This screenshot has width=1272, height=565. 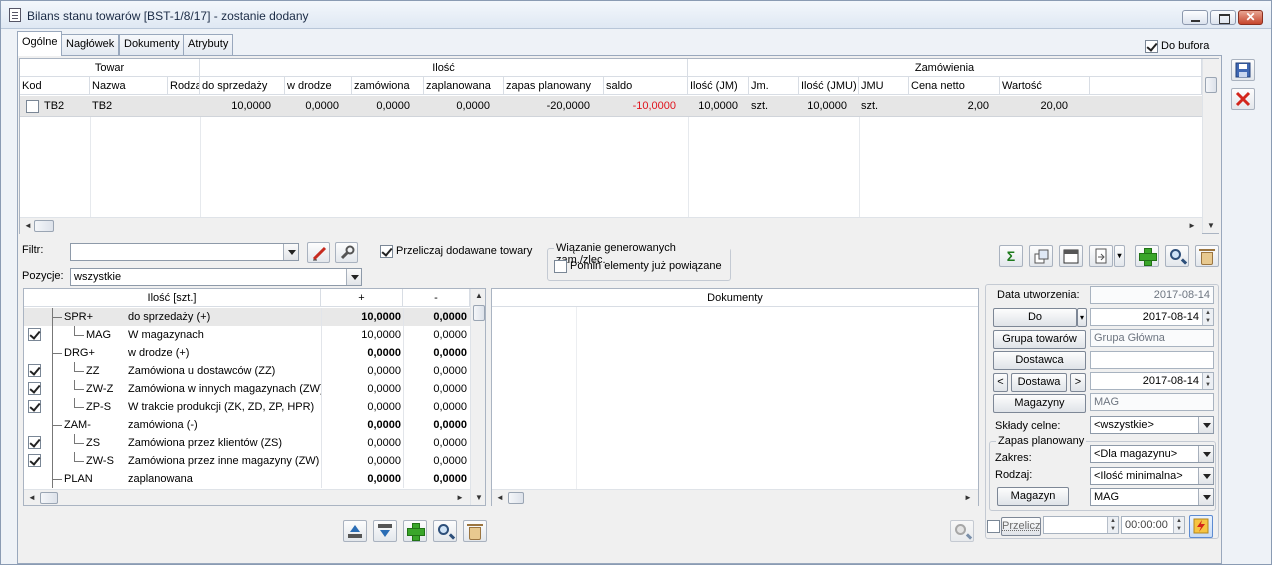 I want to click on tree-row: MAG W magazynach 10,0000 0,0000, so click(x=247, y=335).